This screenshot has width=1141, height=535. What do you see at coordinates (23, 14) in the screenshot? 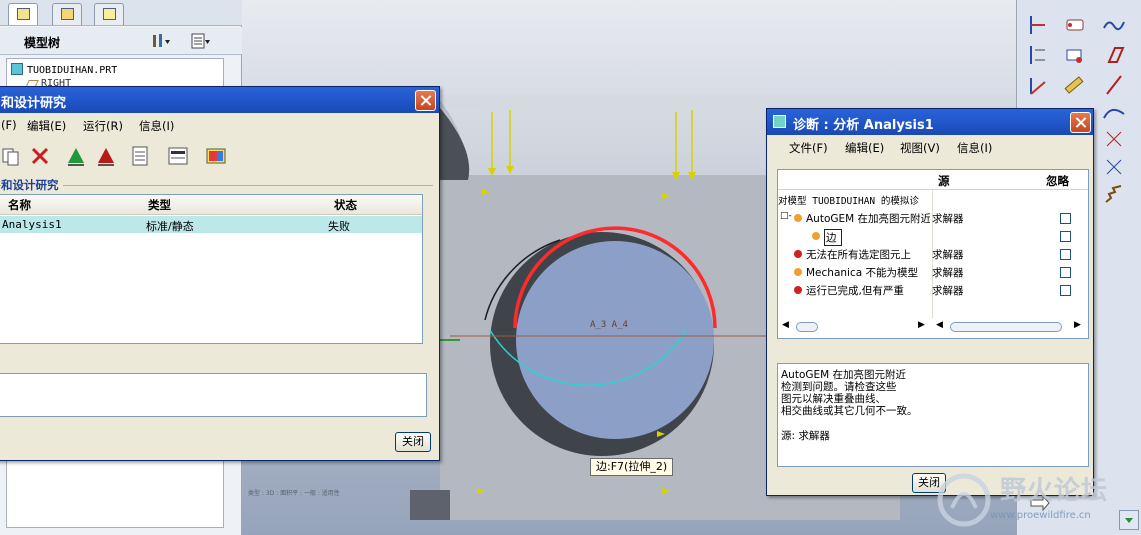
I see `model-tree-tab` at bounding box center [23, 14].